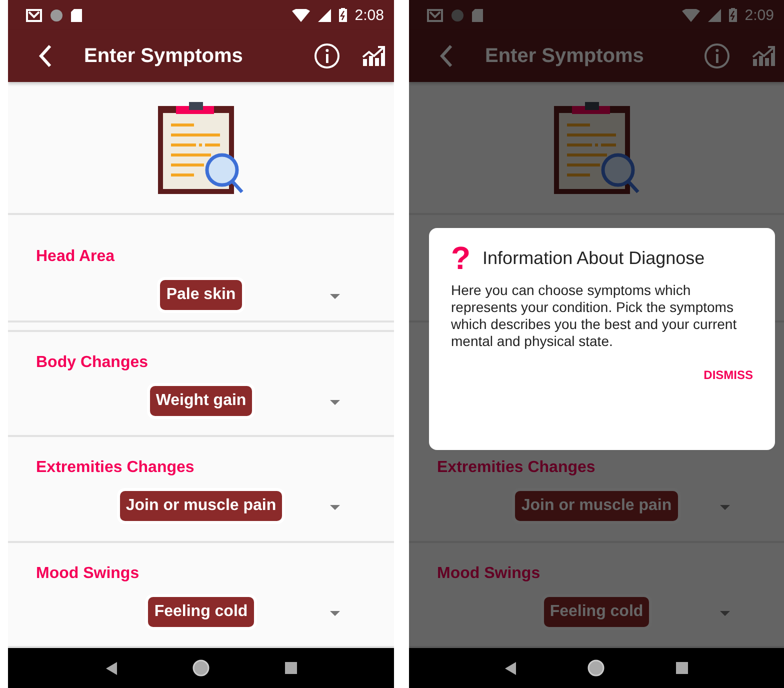 Image resolution: width=784 pixels, height=688 pixels. I want to click on dialog-title: Information About Diagnose, so click(593, 258).